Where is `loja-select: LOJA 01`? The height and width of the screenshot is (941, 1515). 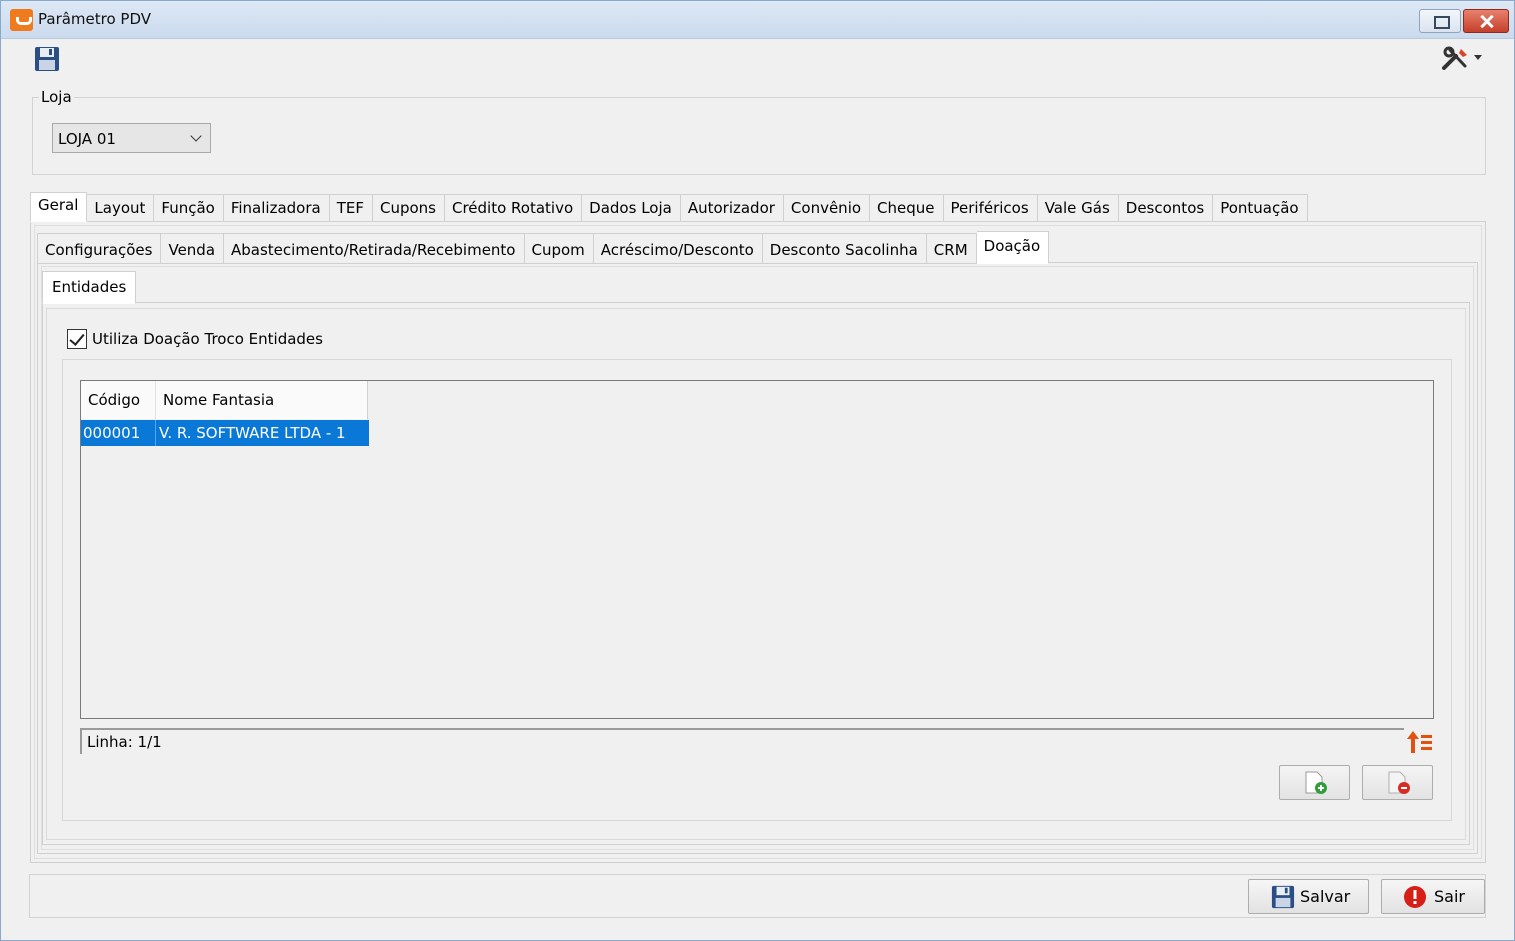
loja-select: LOJA 01 is located at coordinates (131, 138).